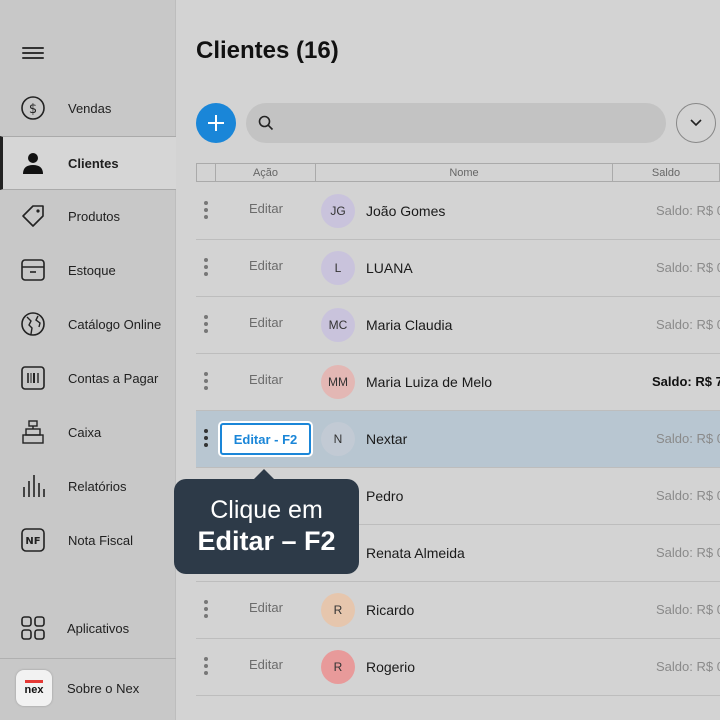  I want to click on sidebar-item-vendas: $ Vendas, so click(88, 108).